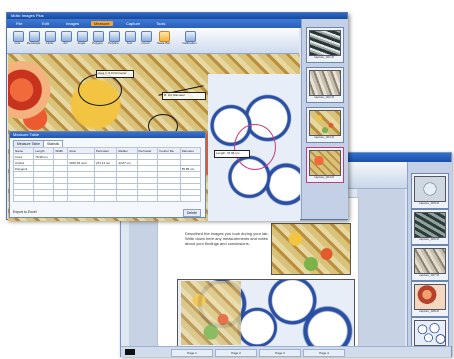 This screenshot has width=454, height=359. Describe the element at coordinates (25, 212) in the screenshot. I see `export-excel-button: Export to Excel` at that location.